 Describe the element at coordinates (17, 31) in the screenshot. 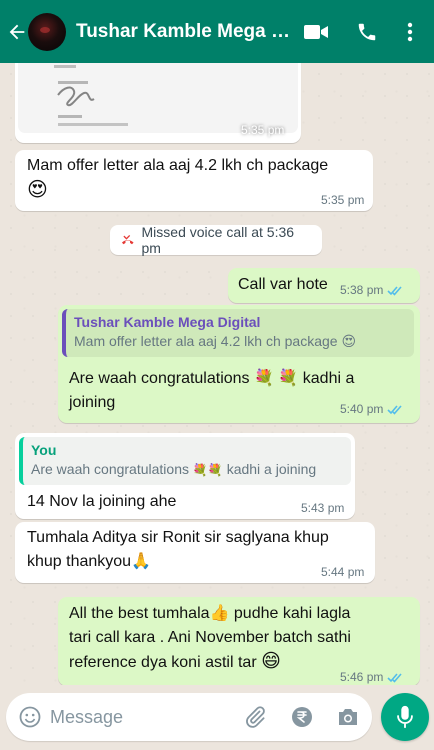

I see `back-arrow-icon` at that location.